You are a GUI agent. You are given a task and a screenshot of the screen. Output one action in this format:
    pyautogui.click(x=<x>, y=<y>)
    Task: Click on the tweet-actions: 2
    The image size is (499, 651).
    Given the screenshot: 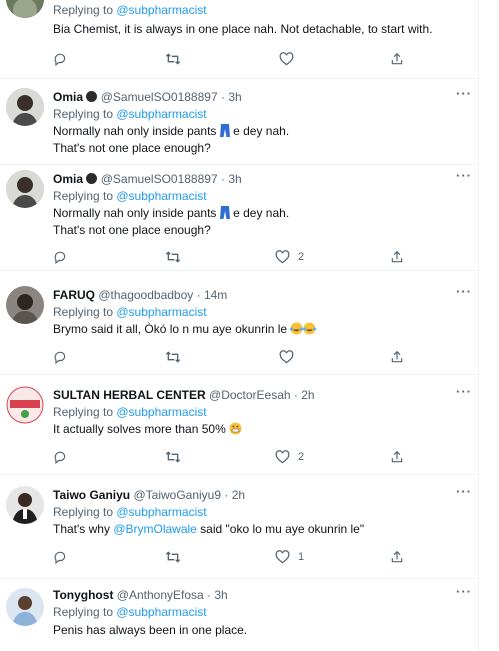 What is the action you would take?
    pyautogui.click(x=233, y=257)
    